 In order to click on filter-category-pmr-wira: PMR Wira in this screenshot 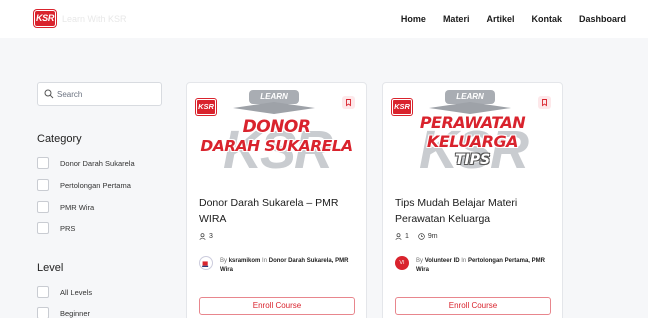, I will do `click(65, 207)`.